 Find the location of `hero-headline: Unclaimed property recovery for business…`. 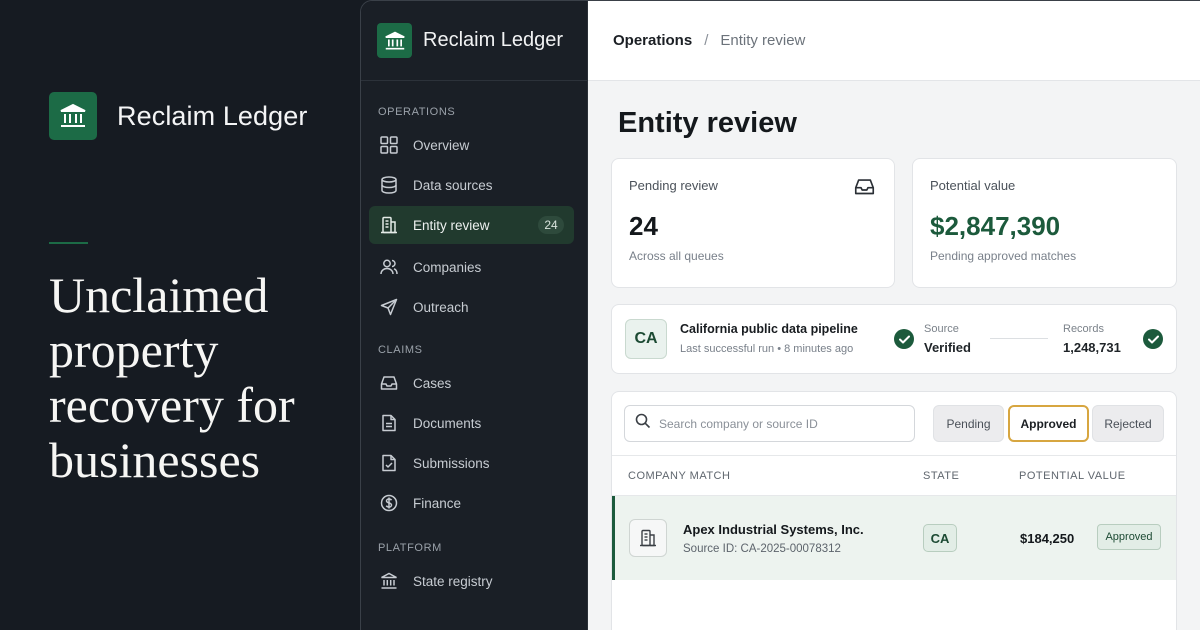

hero-headline: Unclaimed property recovery for business… is located at coordinates (199, 378).